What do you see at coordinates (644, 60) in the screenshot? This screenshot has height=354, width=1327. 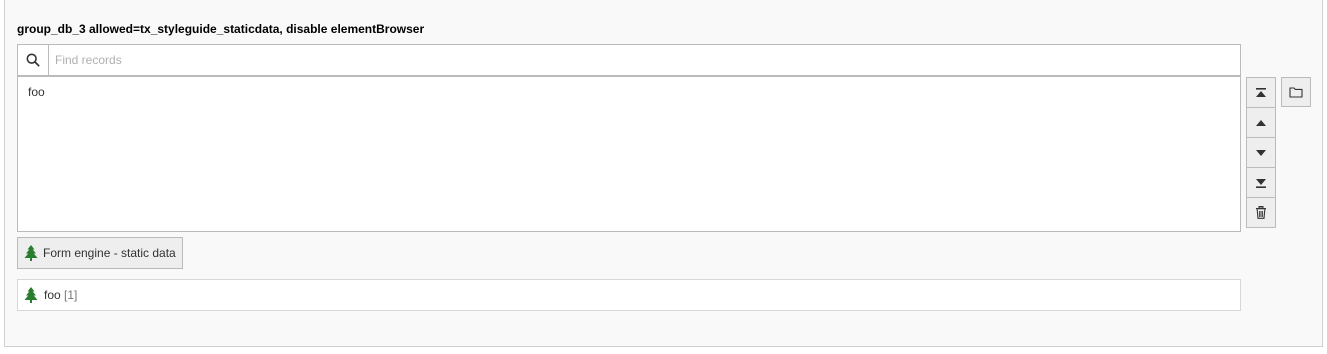 I see `search-input` at bounding box center [644, 60].